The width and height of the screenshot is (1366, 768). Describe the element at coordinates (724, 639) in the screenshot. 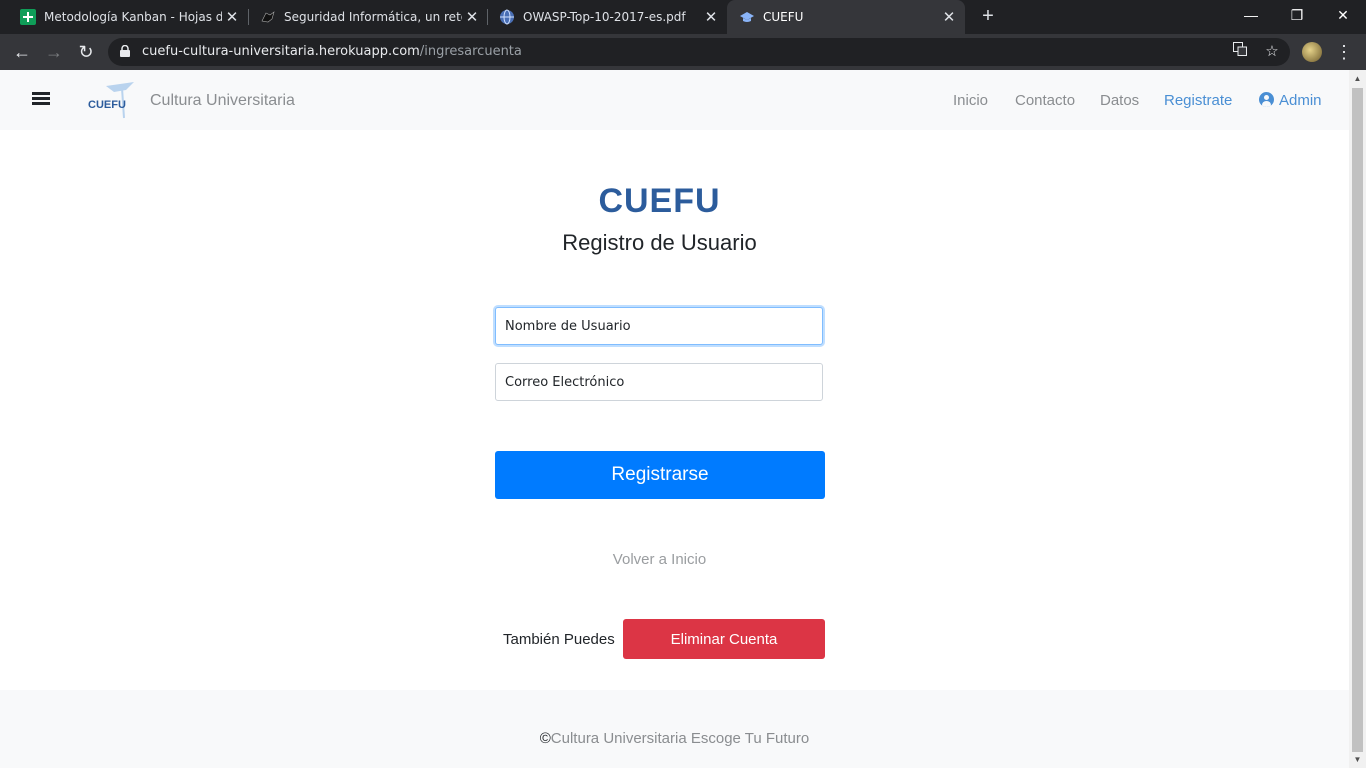

I see `delete-account-button: Eliminar Cuenta` at that location.